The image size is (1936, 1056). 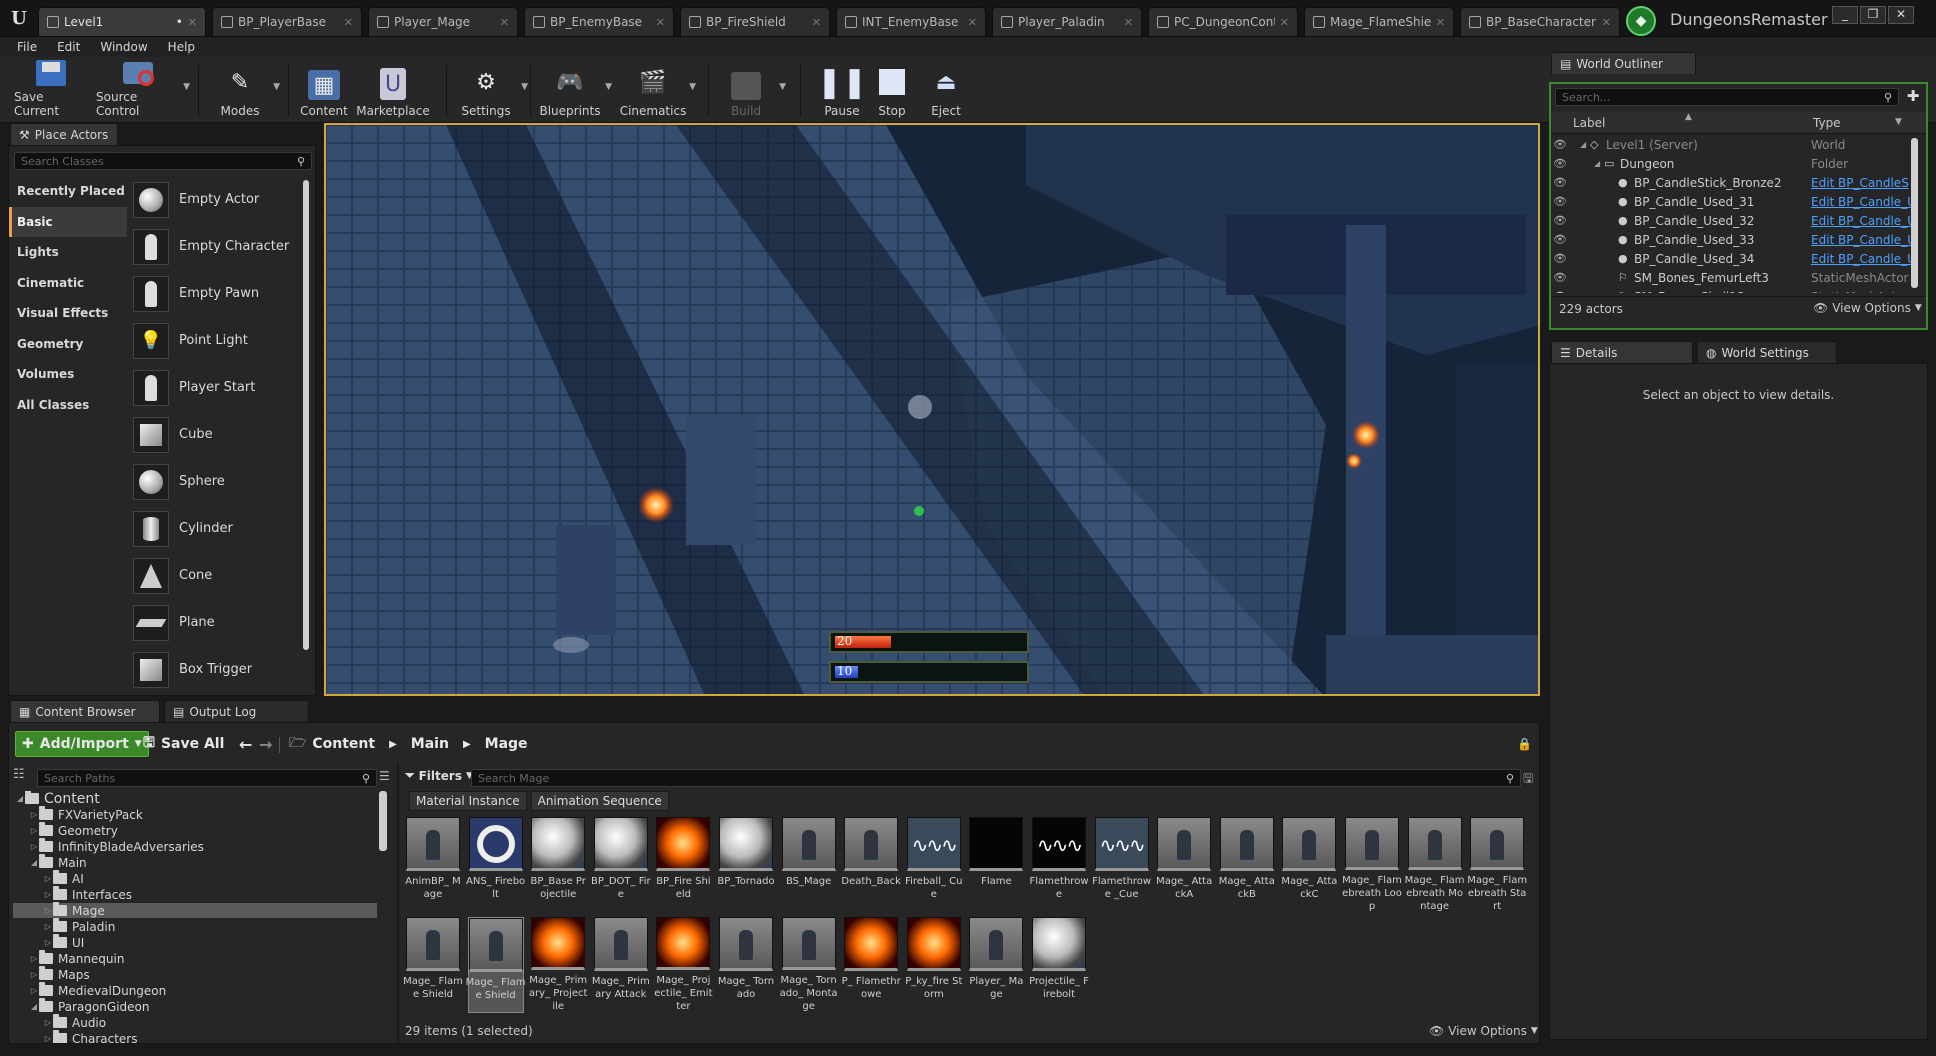 I want to click on breadcrumb-main: Main, so click(x=430, y=744).